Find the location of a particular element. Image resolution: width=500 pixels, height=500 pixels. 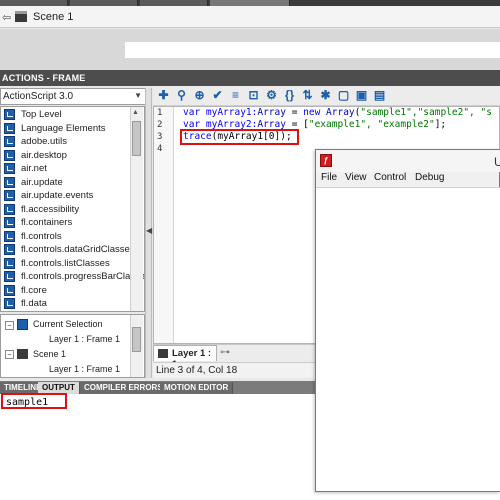

toolbox-item: Language Elements is located at coordinates (66, 128).